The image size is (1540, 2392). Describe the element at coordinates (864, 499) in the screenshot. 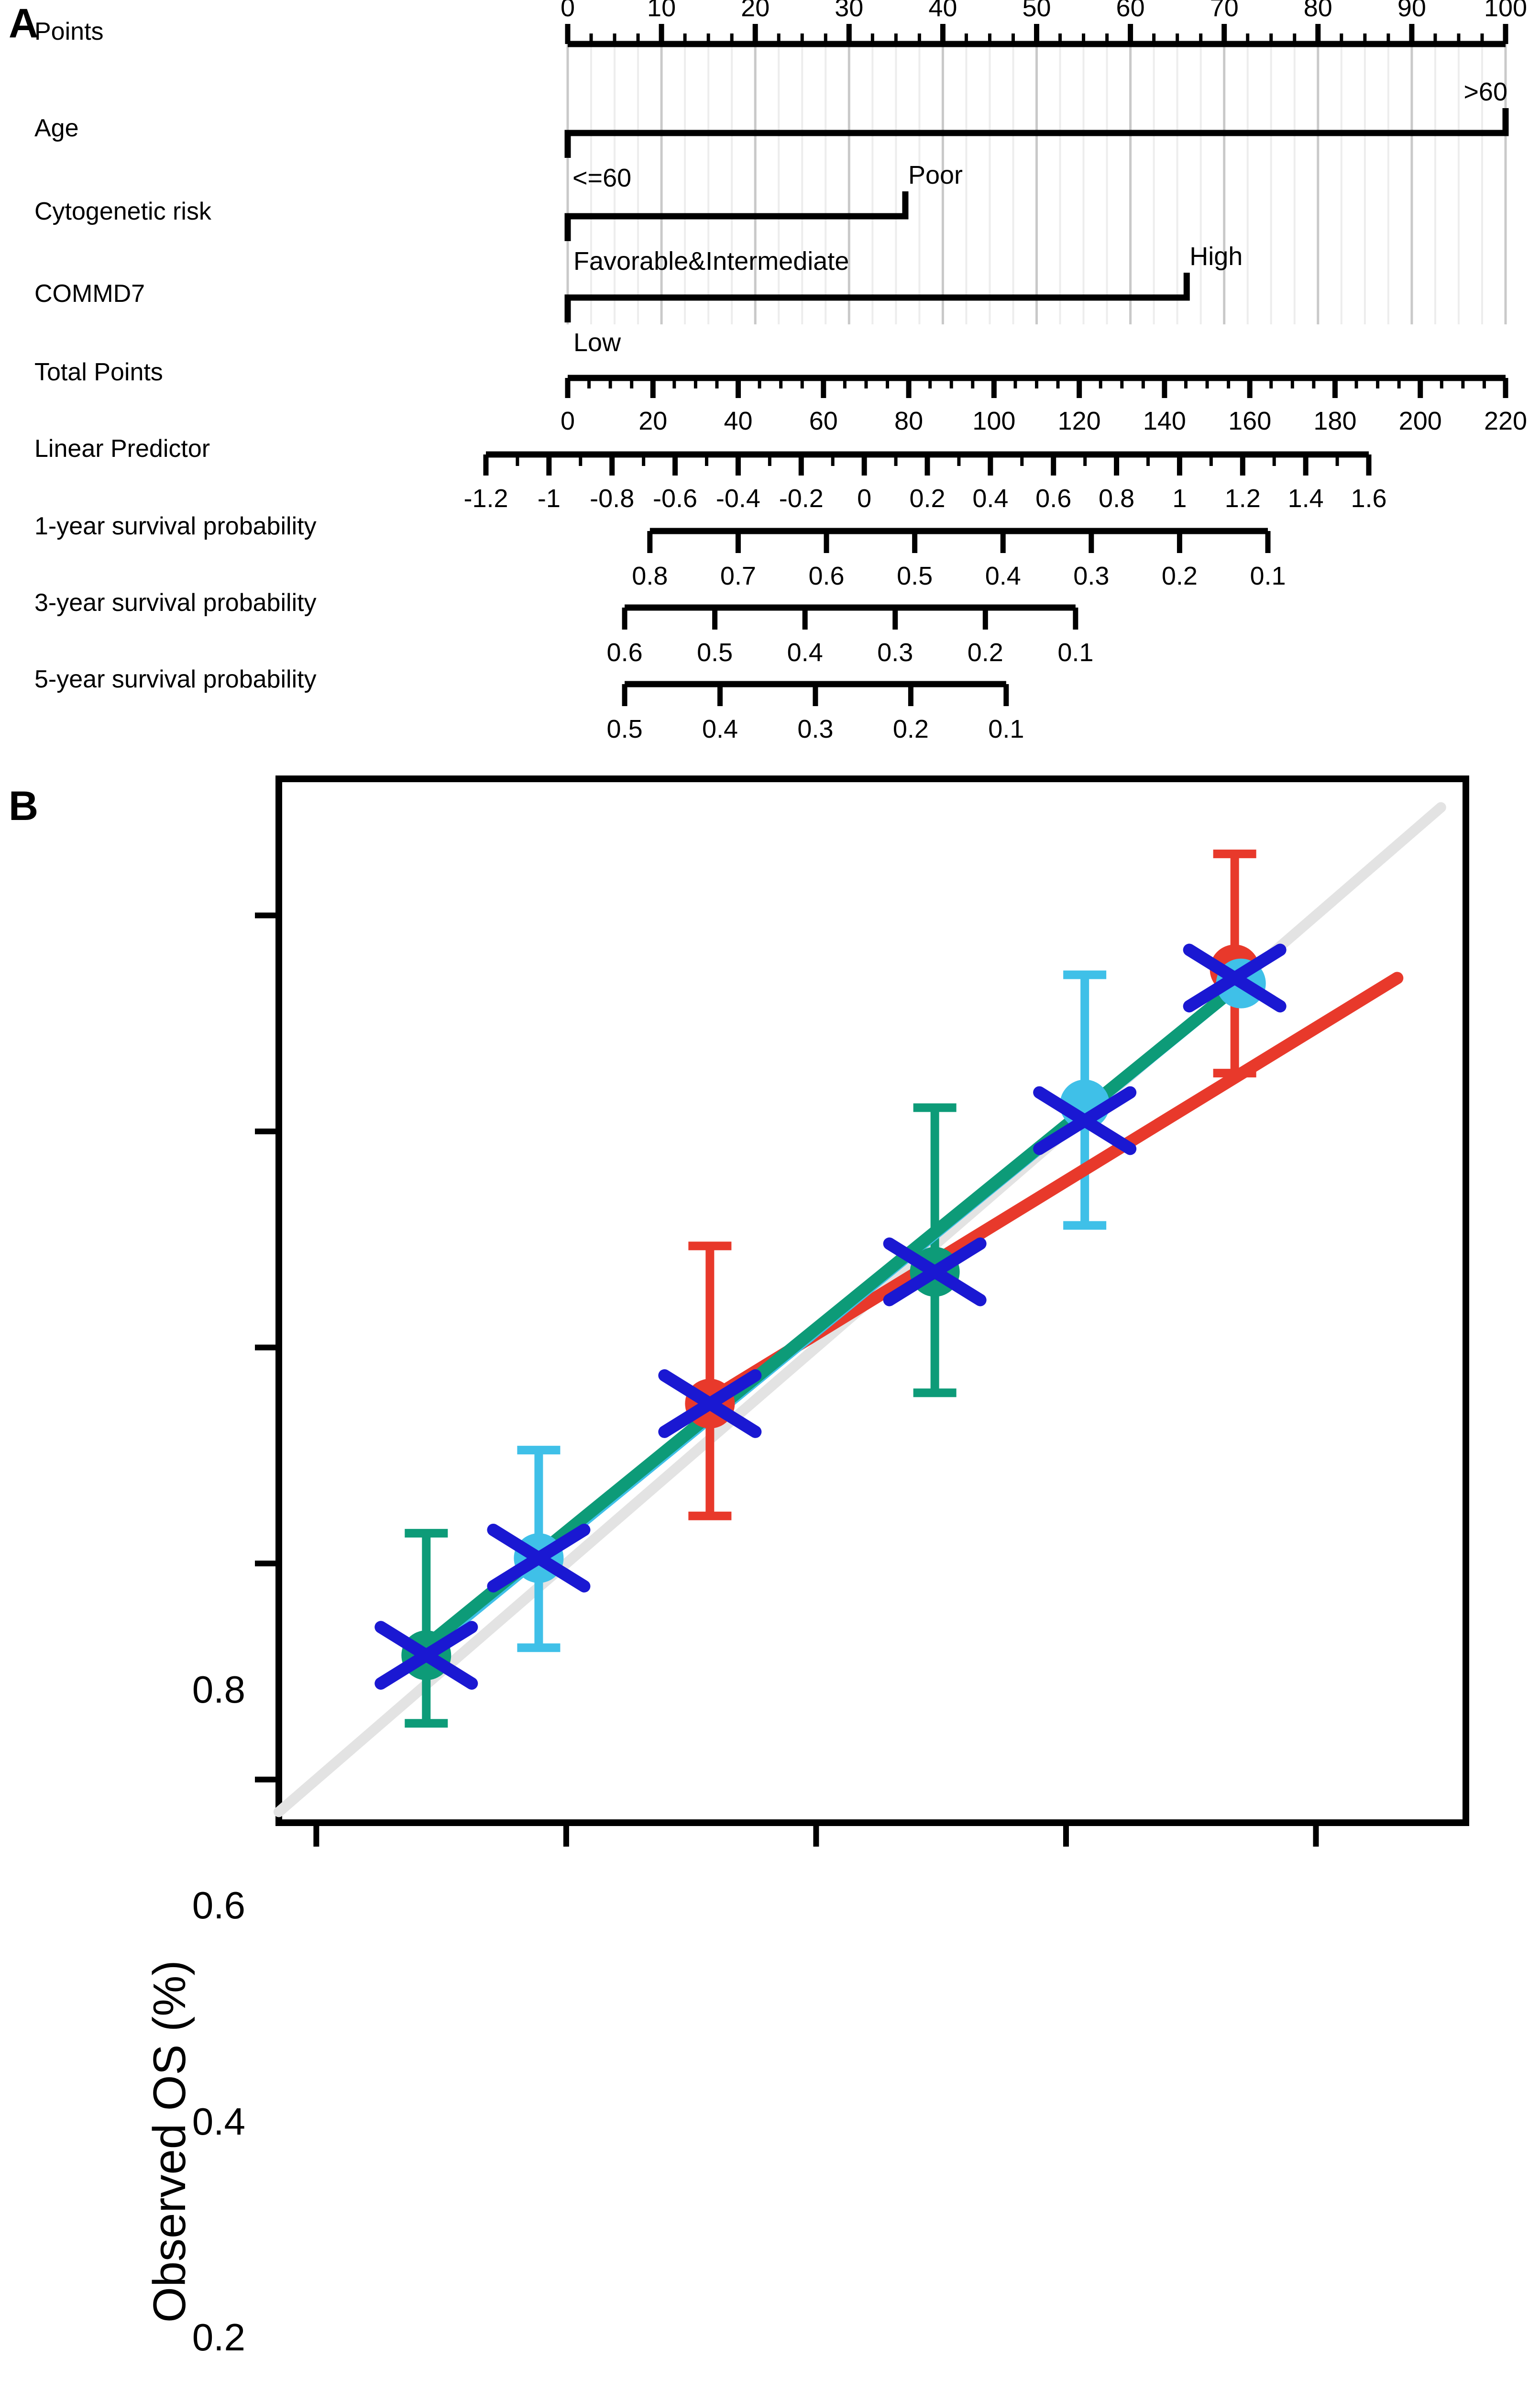

I see `linear-predictor-tick-label: 0` at that location.